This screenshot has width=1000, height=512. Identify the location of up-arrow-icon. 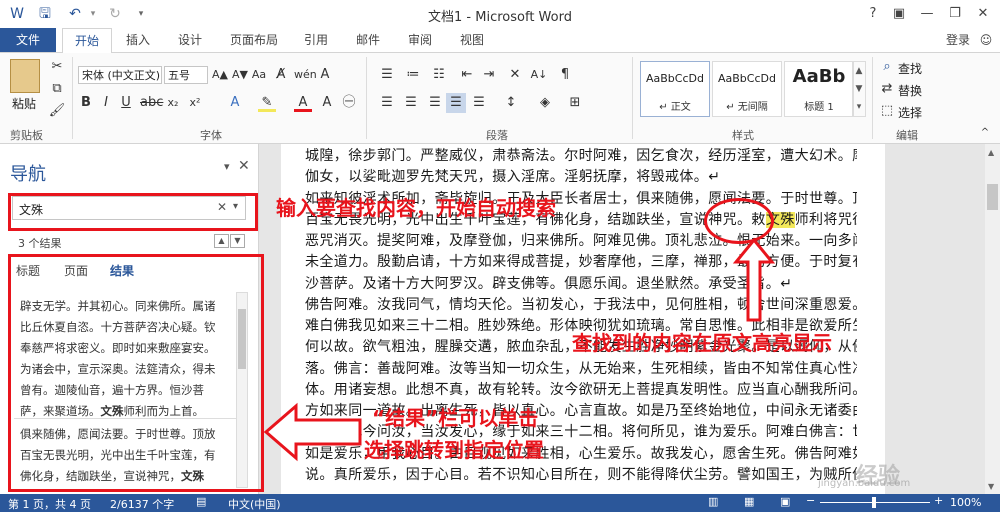
(754, 279).